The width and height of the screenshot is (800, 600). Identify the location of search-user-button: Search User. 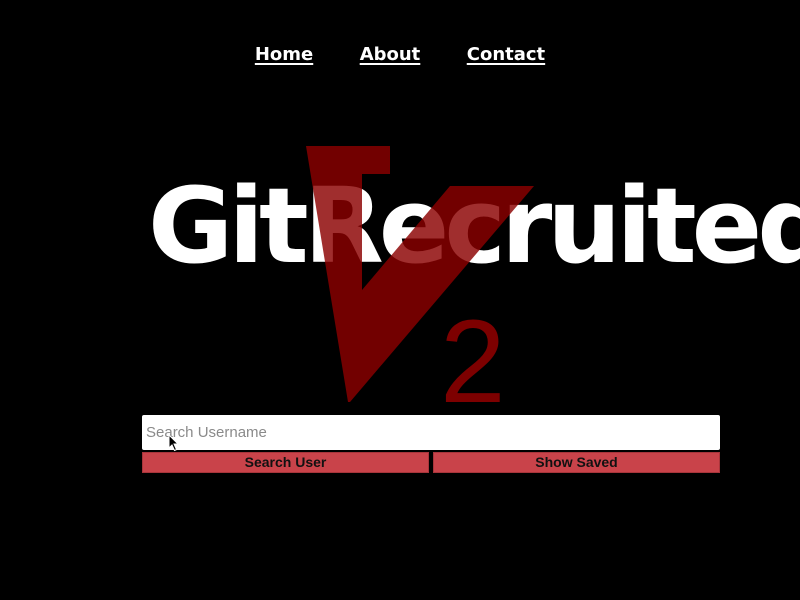
(285, 462).